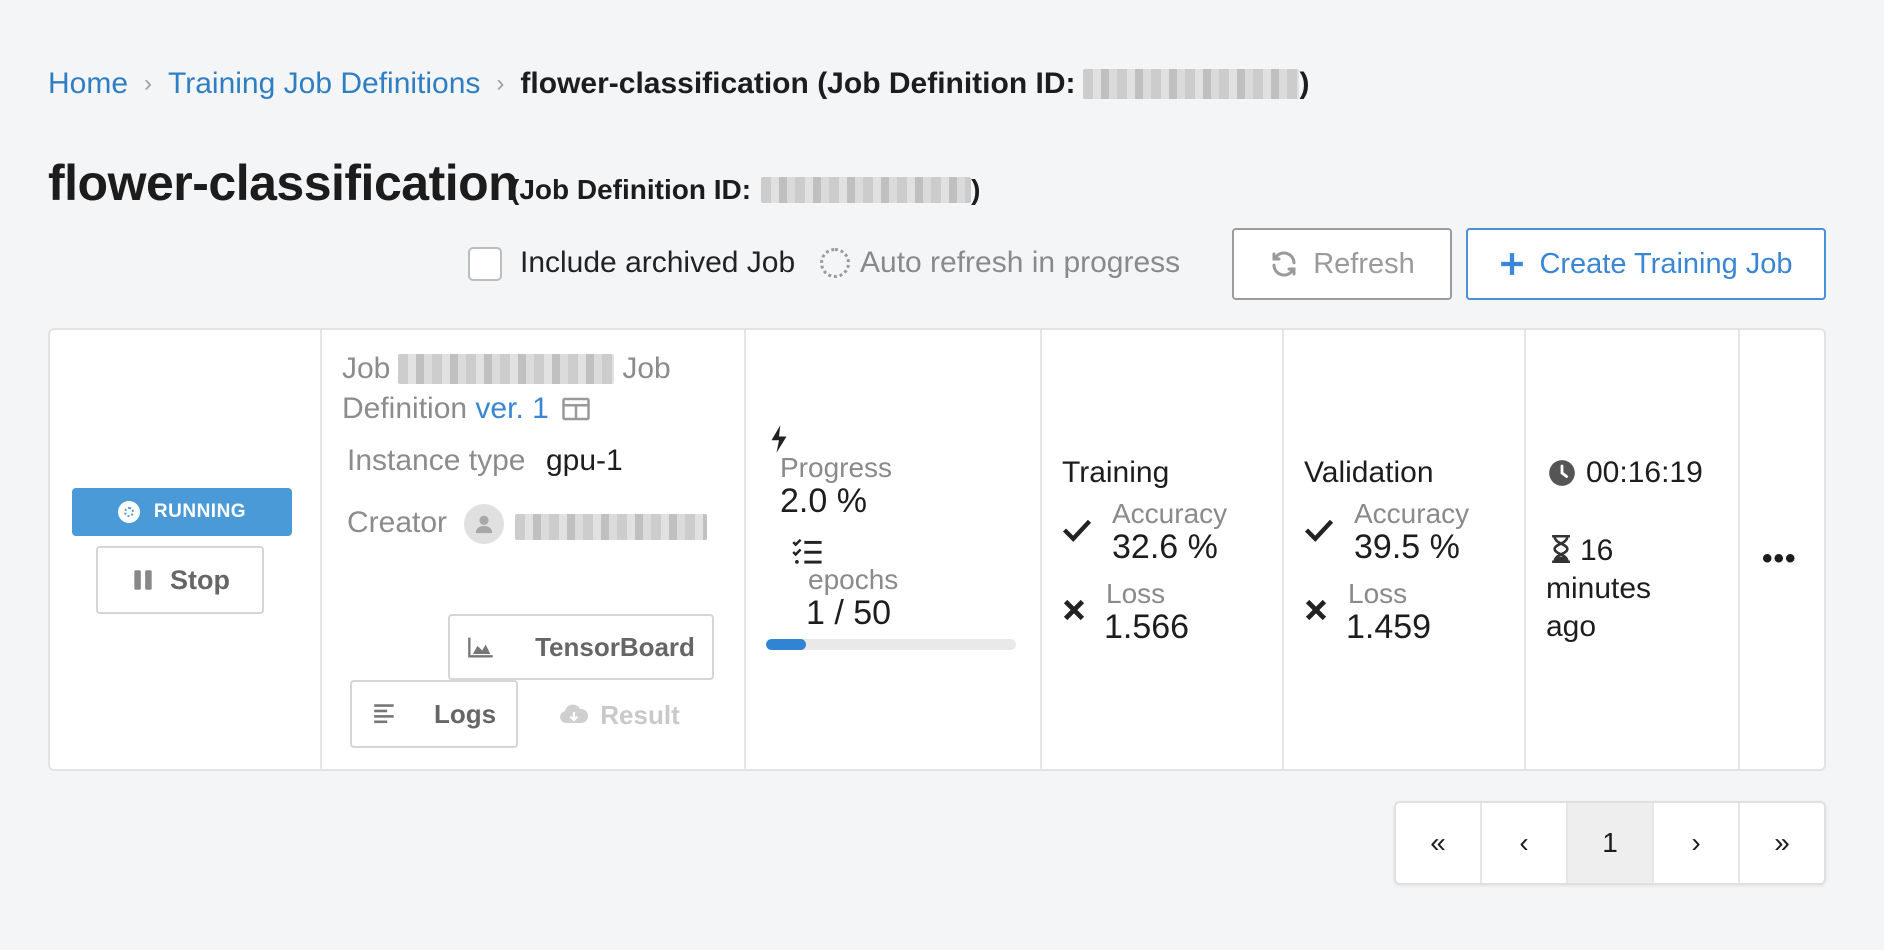 The width and height of the screenshot is (1884, 950). I want to click on first-page-button: «, so click(1439, 843).